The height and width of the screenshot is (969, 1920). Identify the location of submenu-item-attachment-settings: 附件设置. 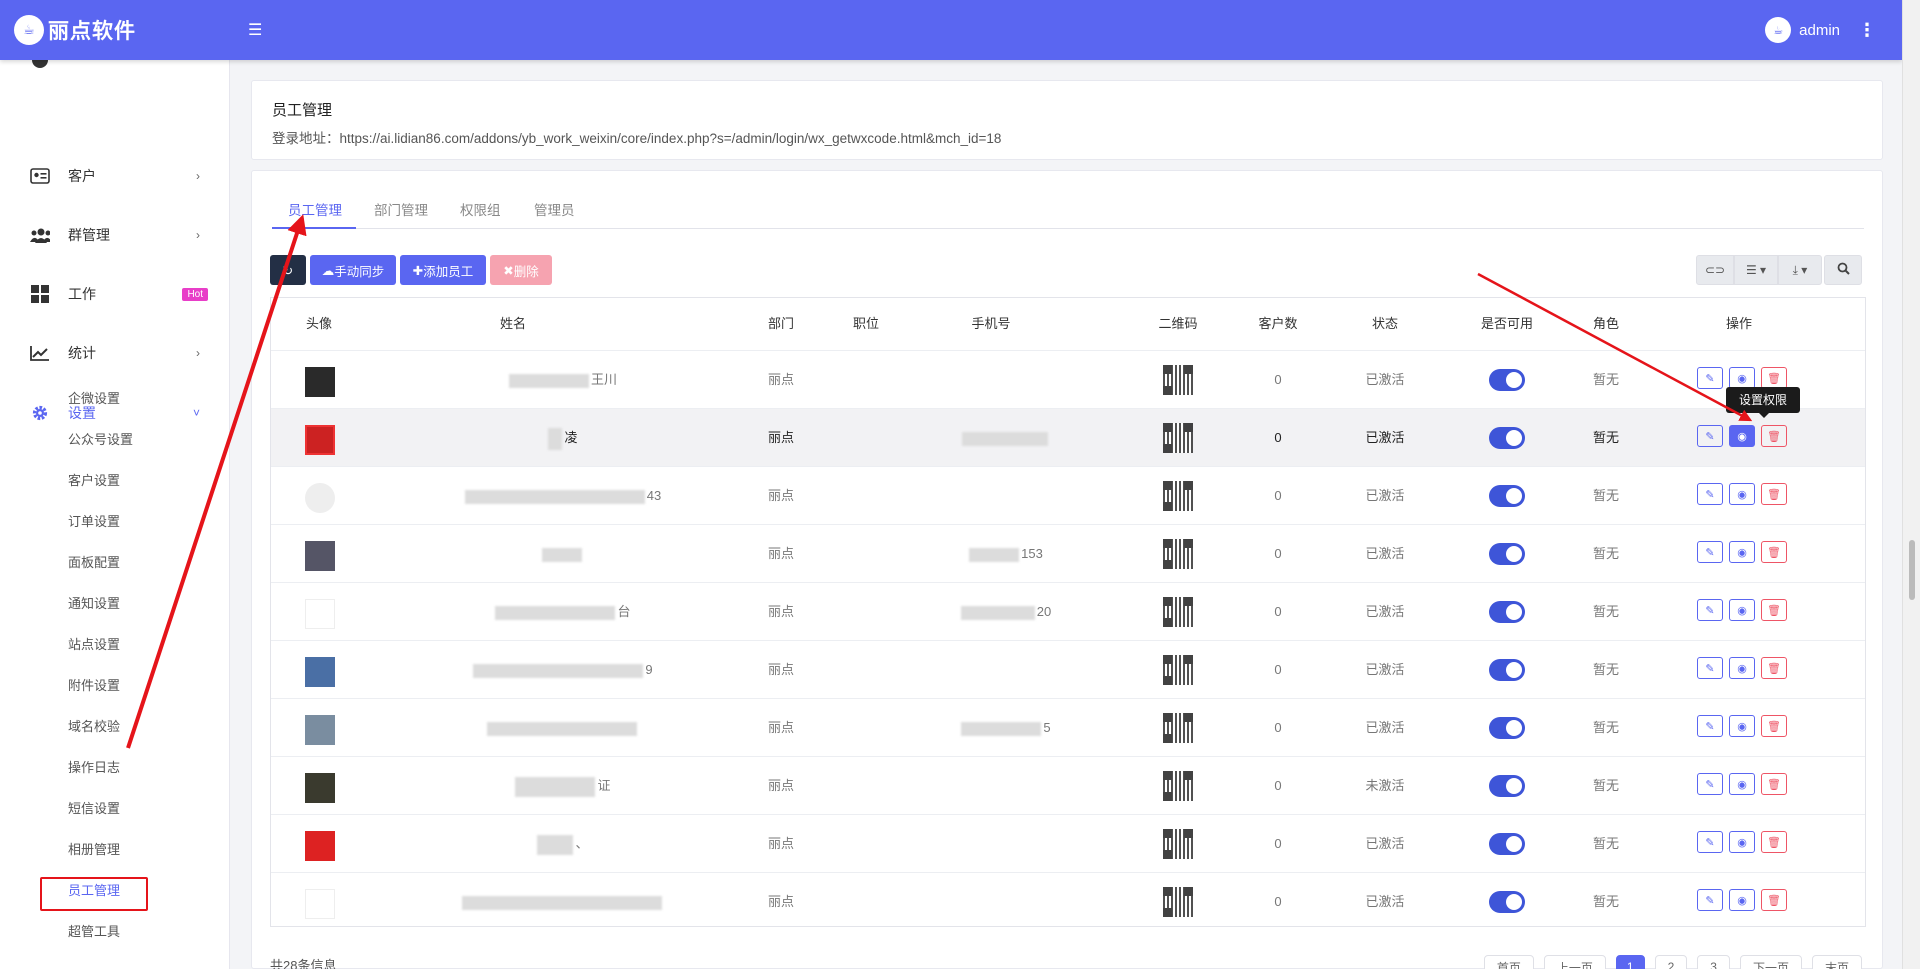
(94, 686).